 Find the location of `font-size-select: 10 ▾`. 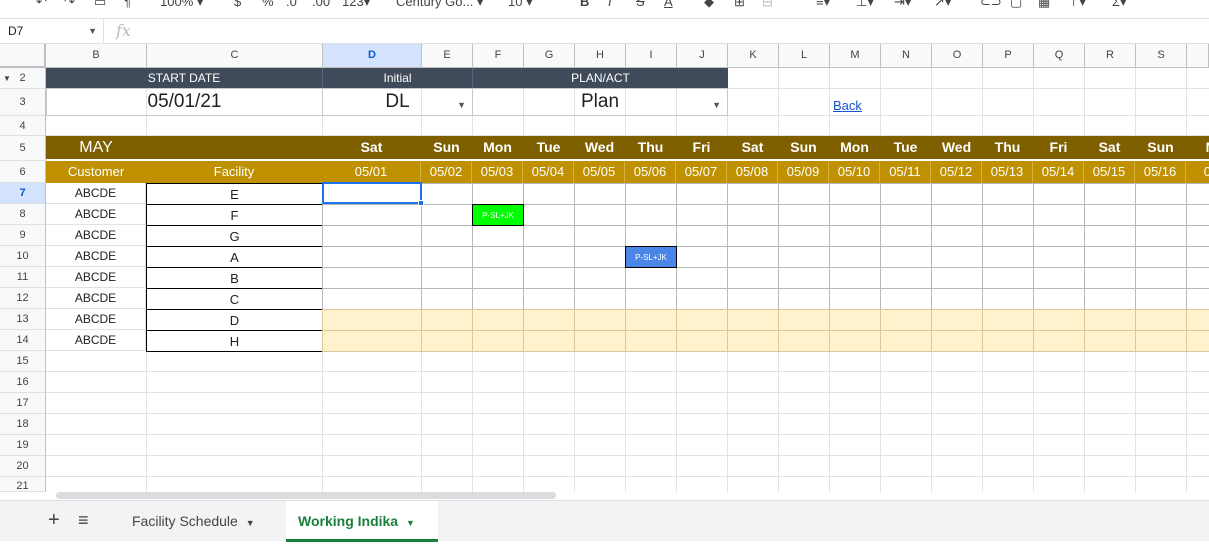

font-size-select: 10 ▾ is located at coordinates (520, 5).